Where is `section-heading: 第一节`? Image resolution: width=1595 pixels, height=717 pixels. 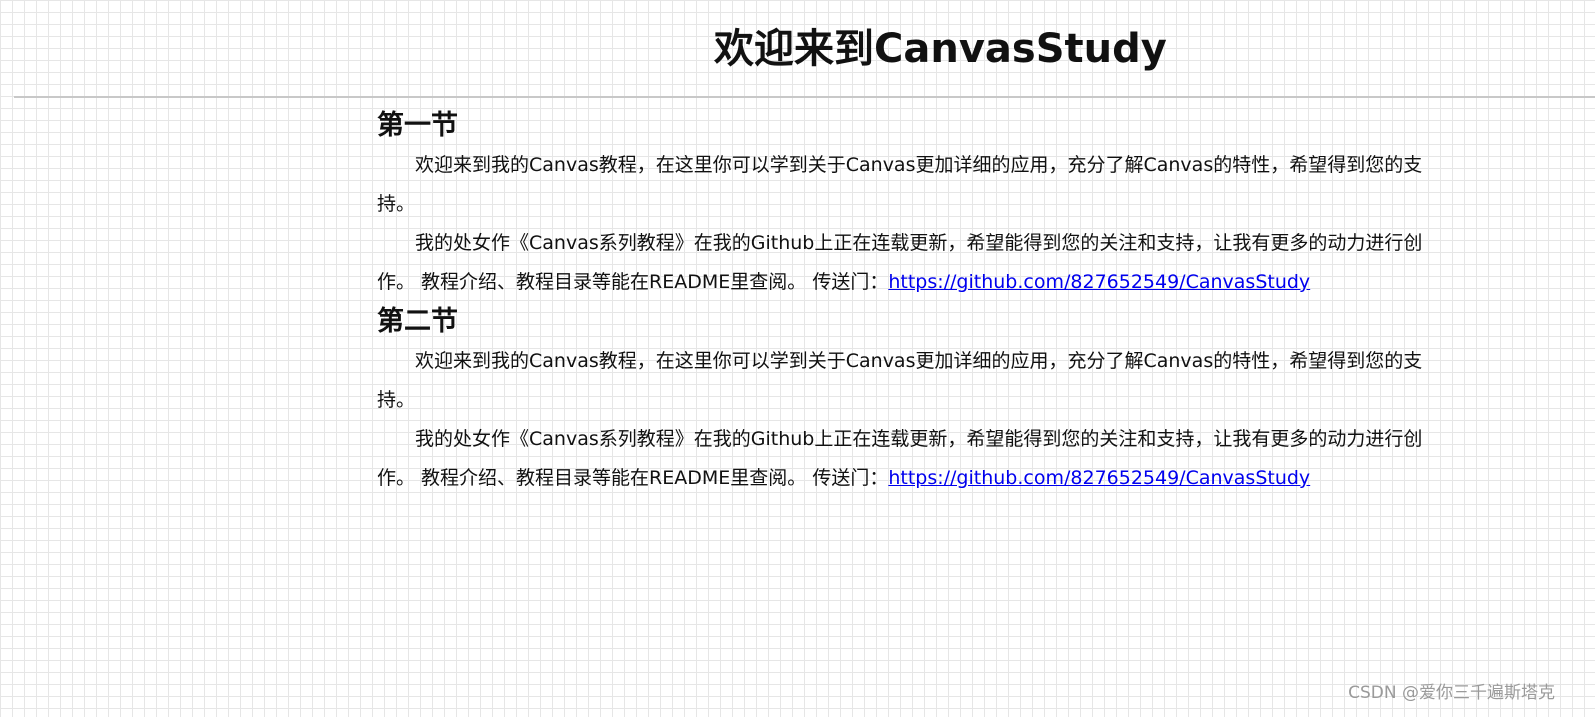
section-heading: 第一节 is located at coordinates (417, 125).